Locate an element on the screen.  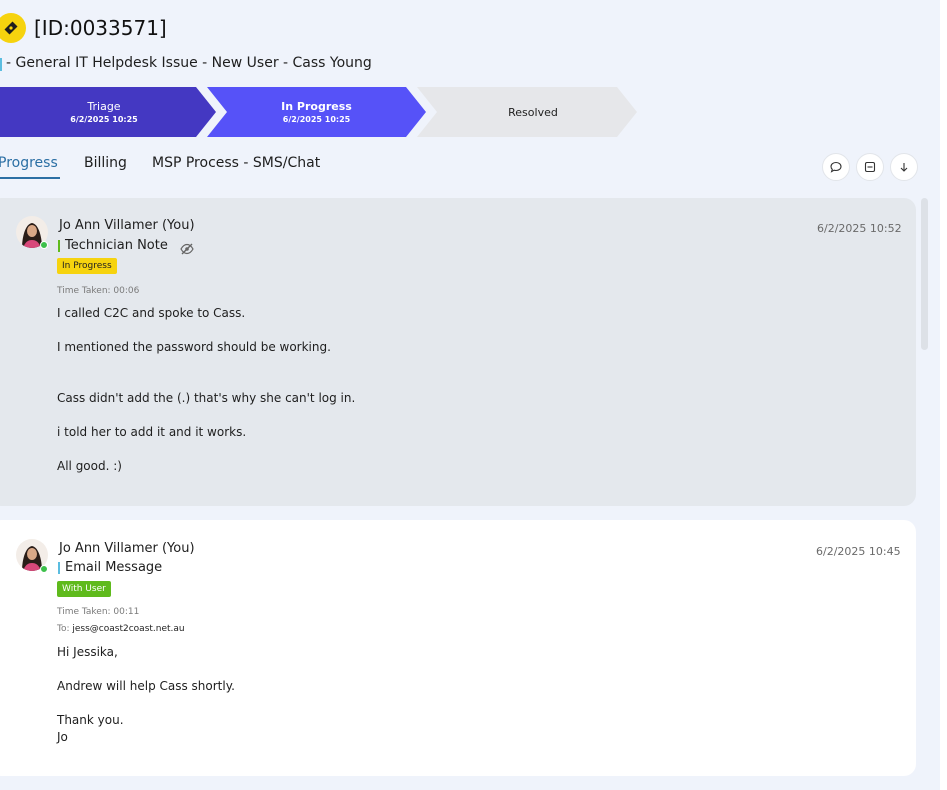
message-line: i told her to add it and it works. is located at coordinates (152, 432).